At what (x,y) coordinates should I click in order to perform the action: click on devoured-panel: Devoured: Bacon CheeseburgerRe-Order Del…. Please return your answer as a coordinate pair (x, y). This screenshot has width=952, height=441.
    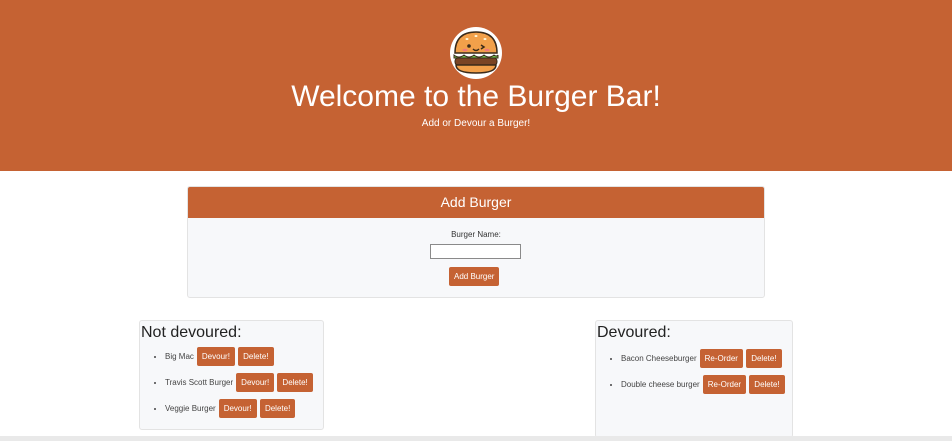
    Looking at the image, I should click on (694, 379).